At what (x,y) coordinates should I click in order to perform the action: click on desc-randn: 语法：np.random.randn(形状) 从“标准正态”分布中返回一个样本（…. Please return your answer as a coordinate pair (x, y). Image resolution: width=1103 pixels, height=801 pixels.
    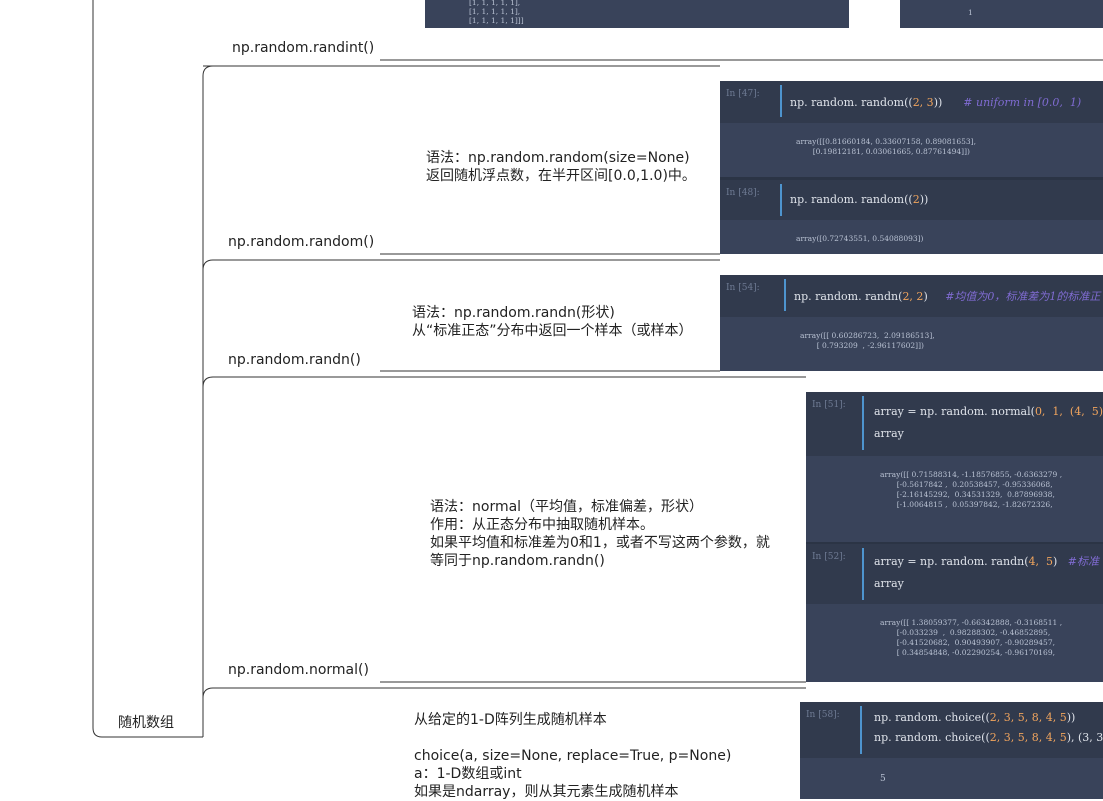
    Looking at the image, I should click on (552, 322).